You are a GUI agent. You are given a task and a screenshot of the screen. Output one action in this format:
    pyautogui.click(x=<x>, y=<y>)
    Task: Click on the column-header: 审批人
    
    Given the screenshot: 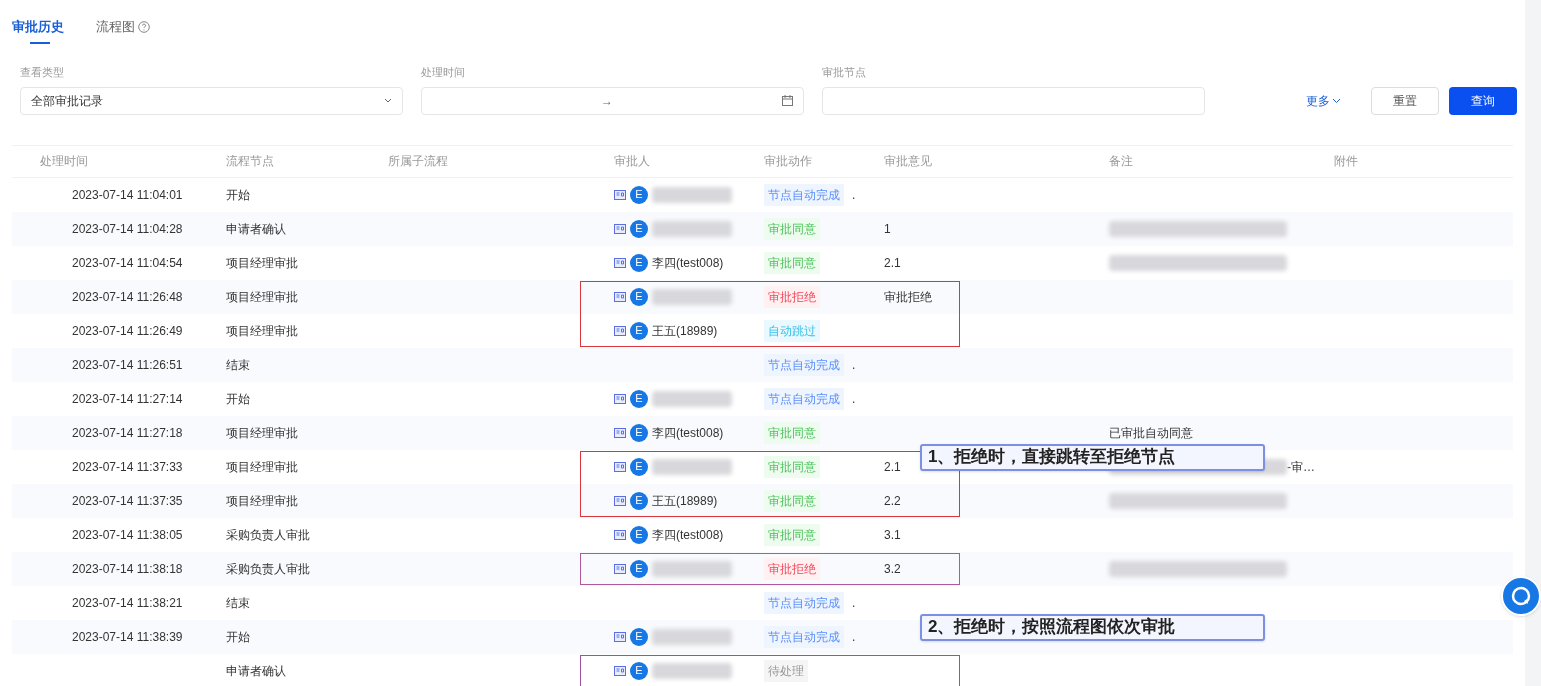 What is the action you would take?
    pyautogui.click(x=632, y=161)
    